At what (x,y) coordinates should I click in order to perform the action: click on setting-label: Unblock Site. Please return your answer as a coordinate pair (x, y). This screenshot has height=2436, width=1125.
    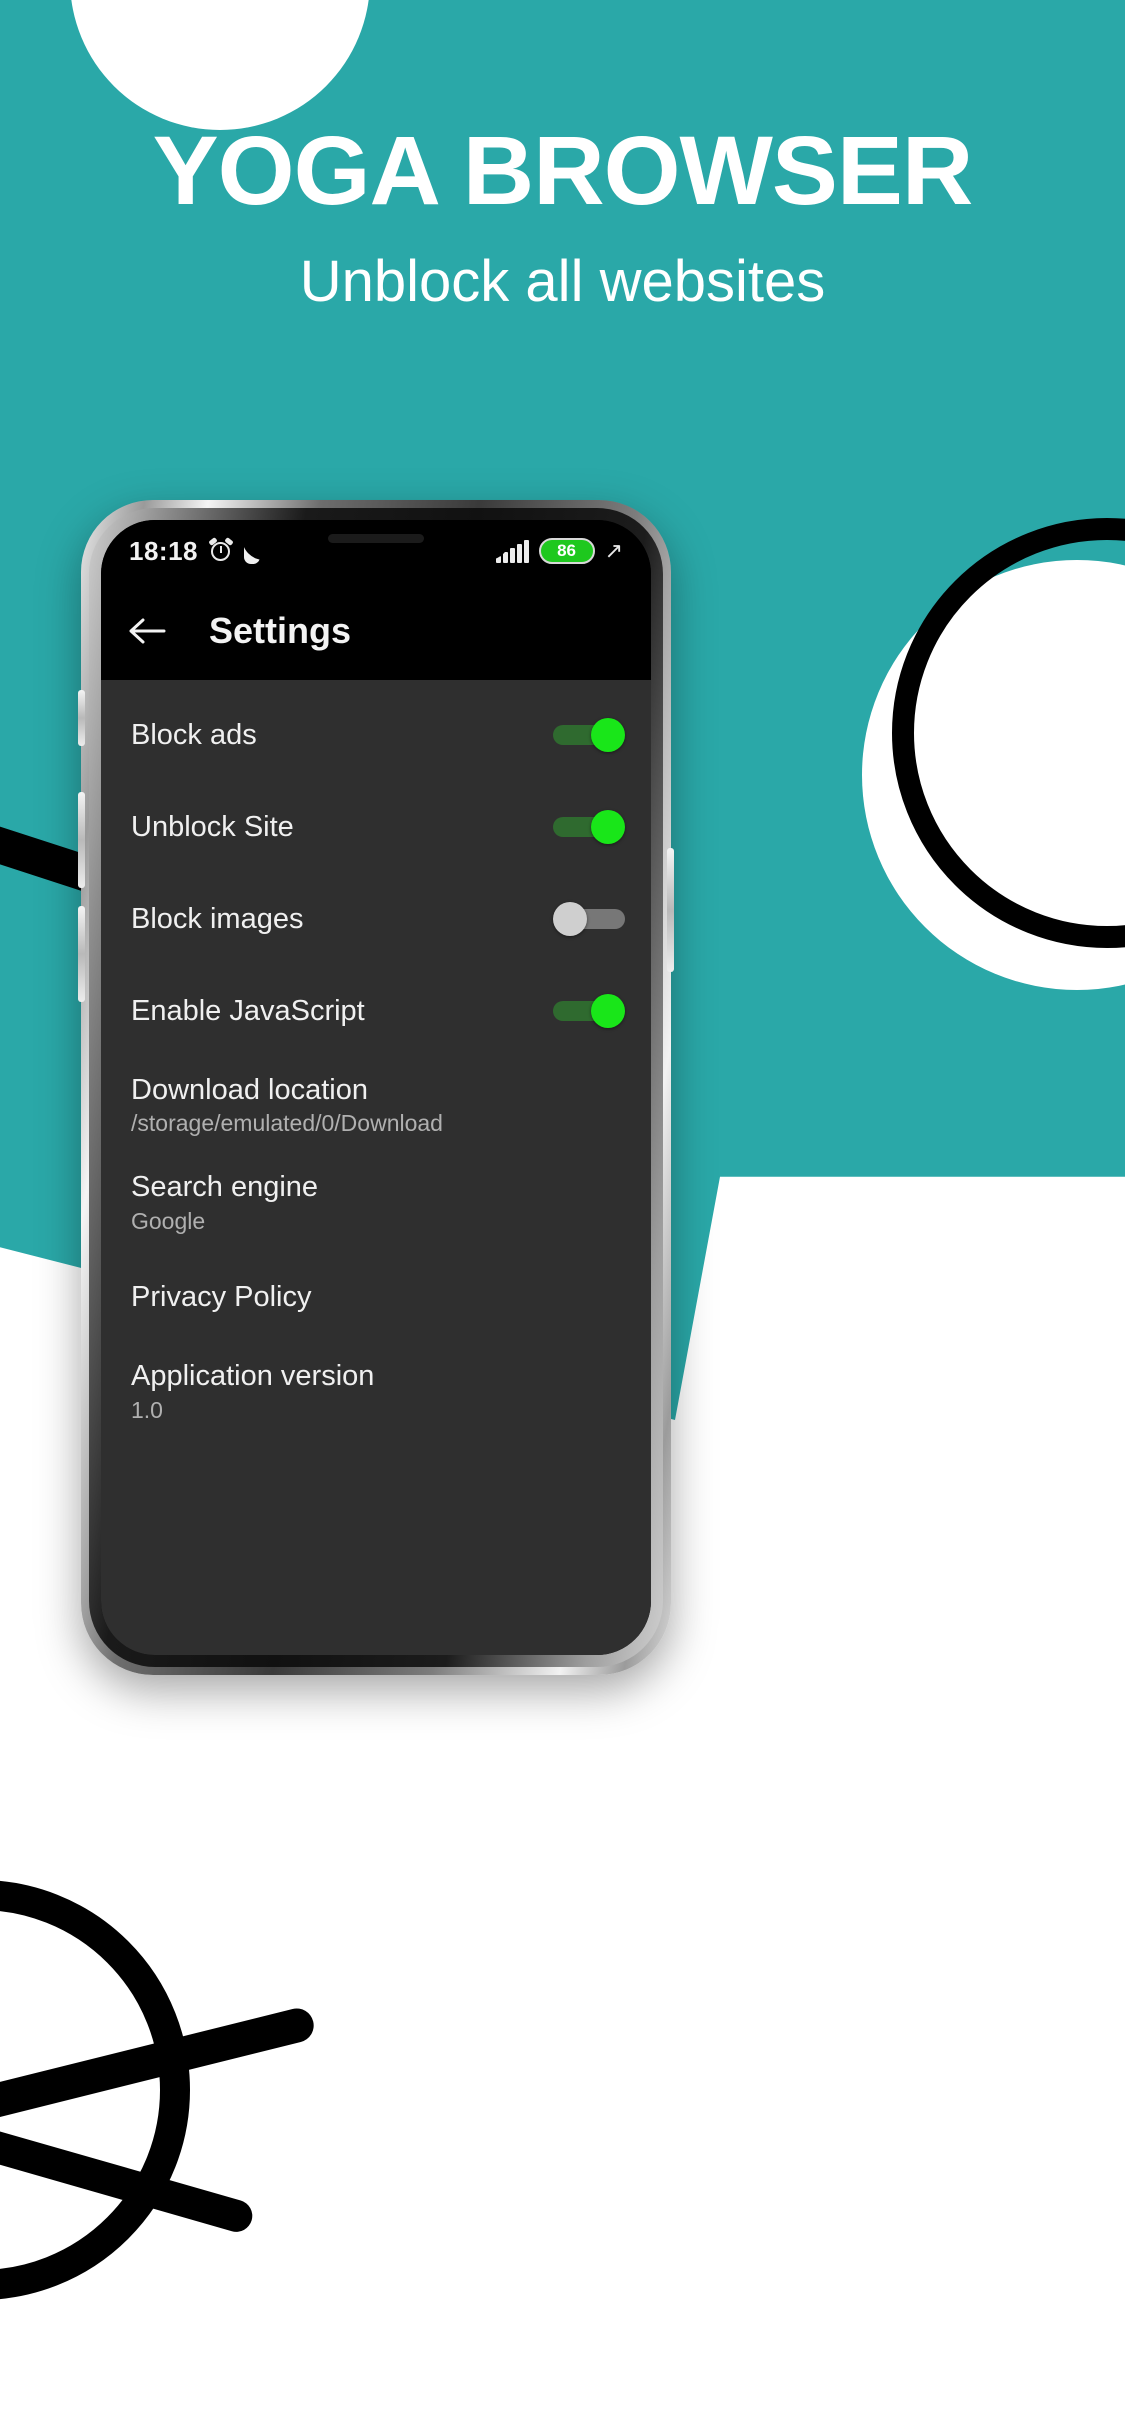
    Looking at the image, I should click on (212, 826).